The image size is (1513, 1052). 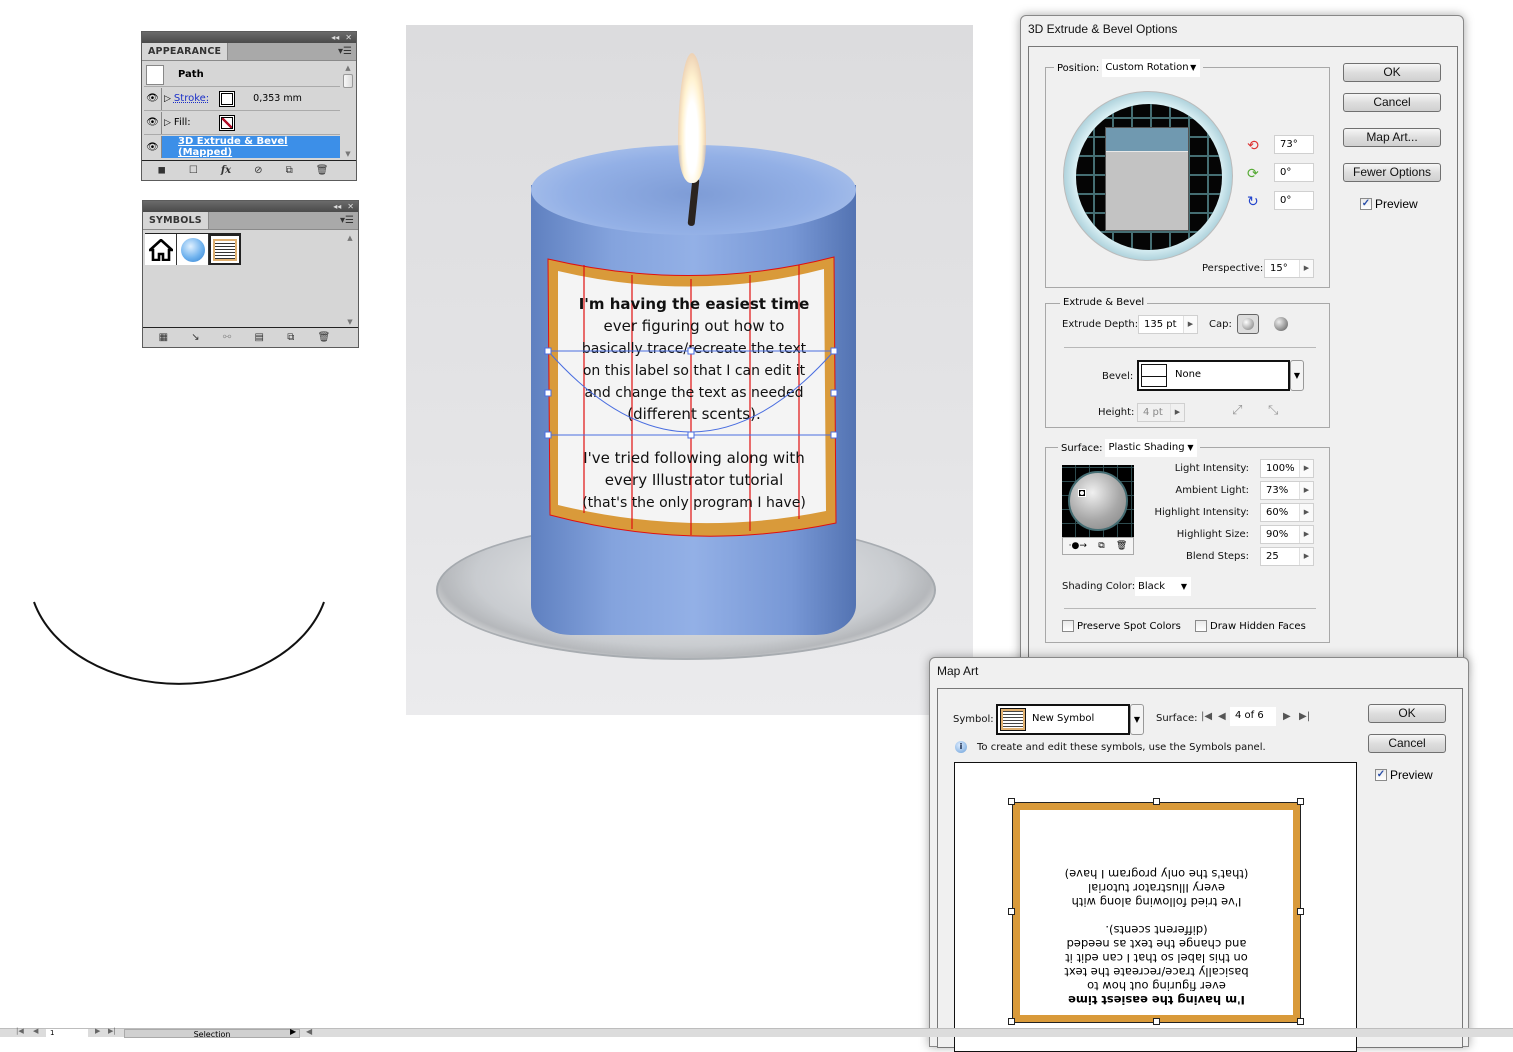 What do you see at coordinates (350, 322) in the screenshot?
I see `scroll-down-icon: ▼` at bounding box center [350, 322].